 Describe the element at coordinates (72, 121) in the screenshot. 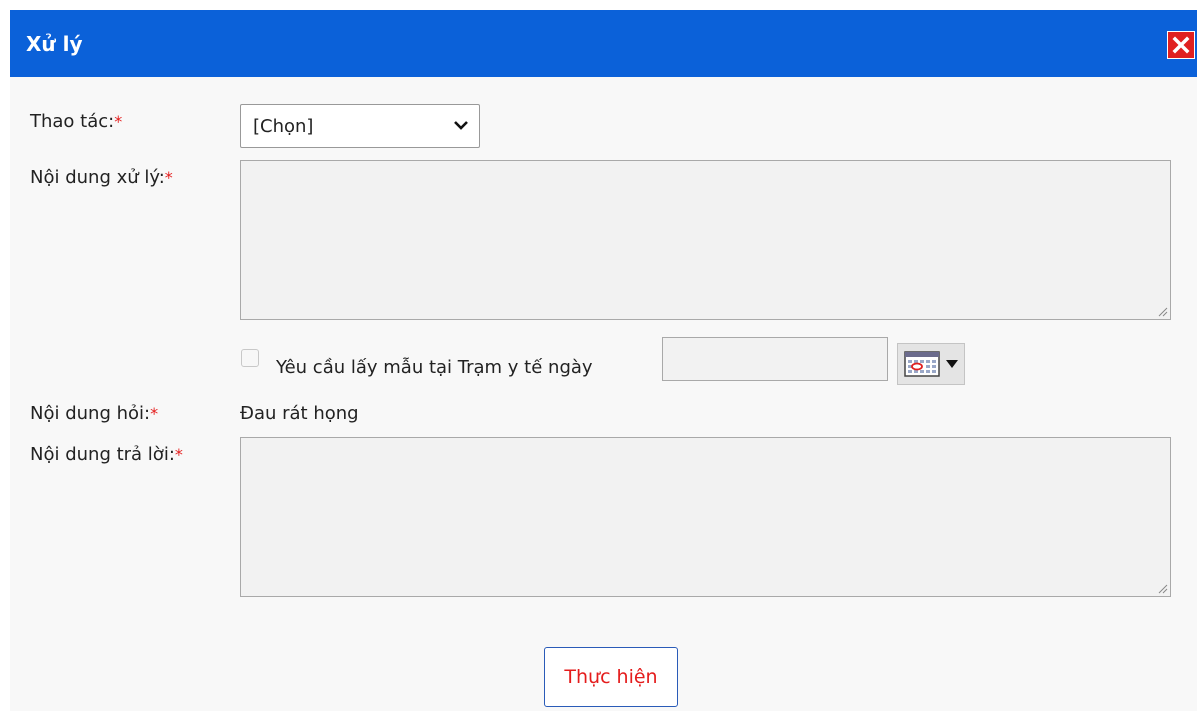

I see `operation-label-text: Thao tác:` at that location.